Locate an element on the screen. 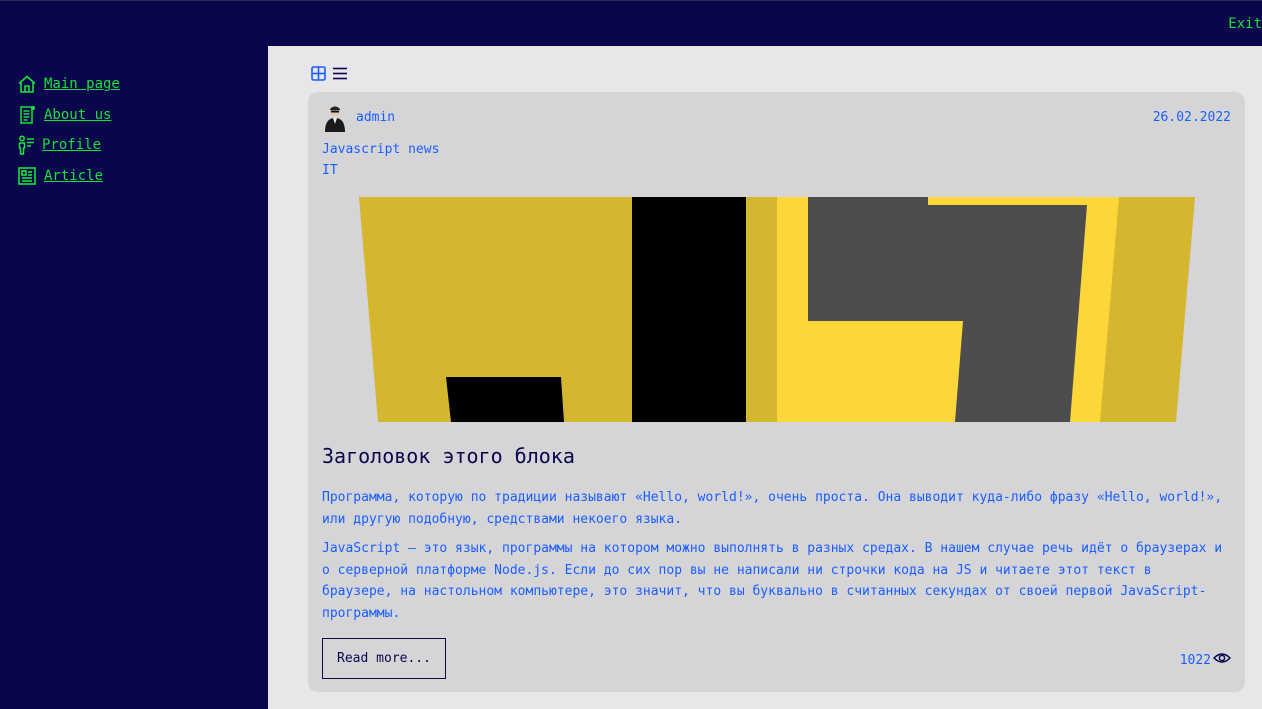 Image resolution: width=1262 pixels, height=709 pixels. sidebar-item-main-page: Main page is located at coordinates (68, 84).